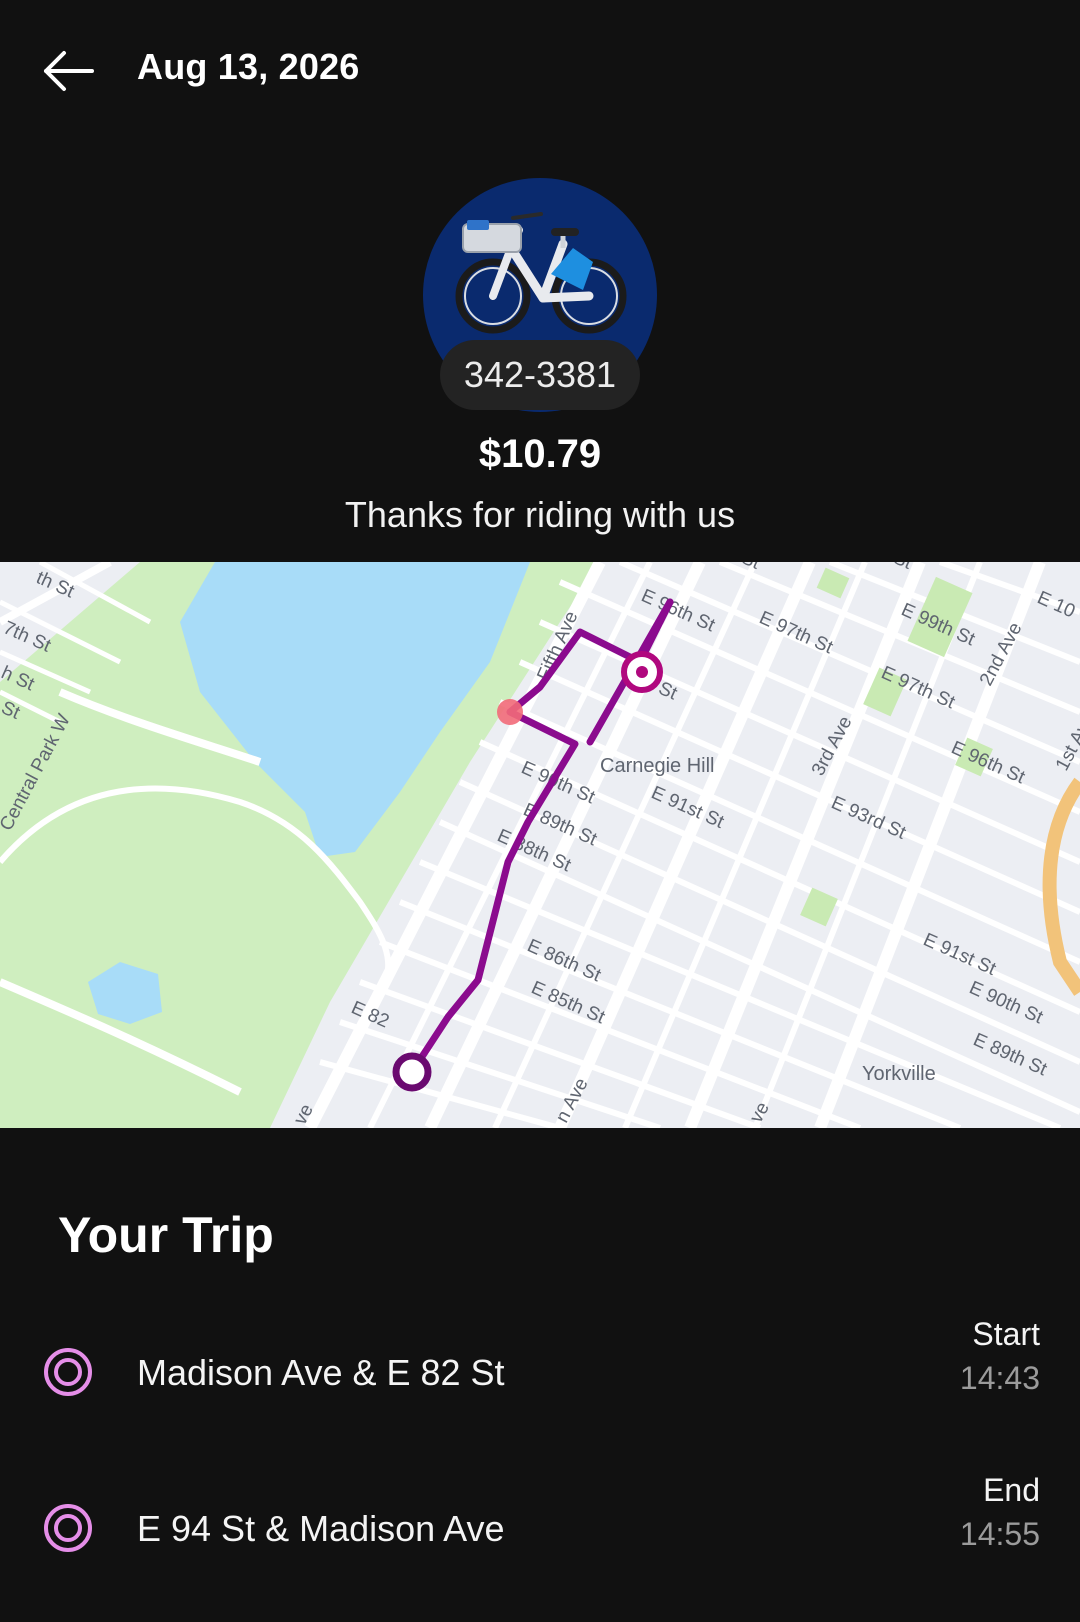 This screenshot has height=1622, width=1080. What do you see at coordinates (899, 1074) in the screenshot?
I see `neighborhood-label: Yorkville` at bounding box center [899, 1074].